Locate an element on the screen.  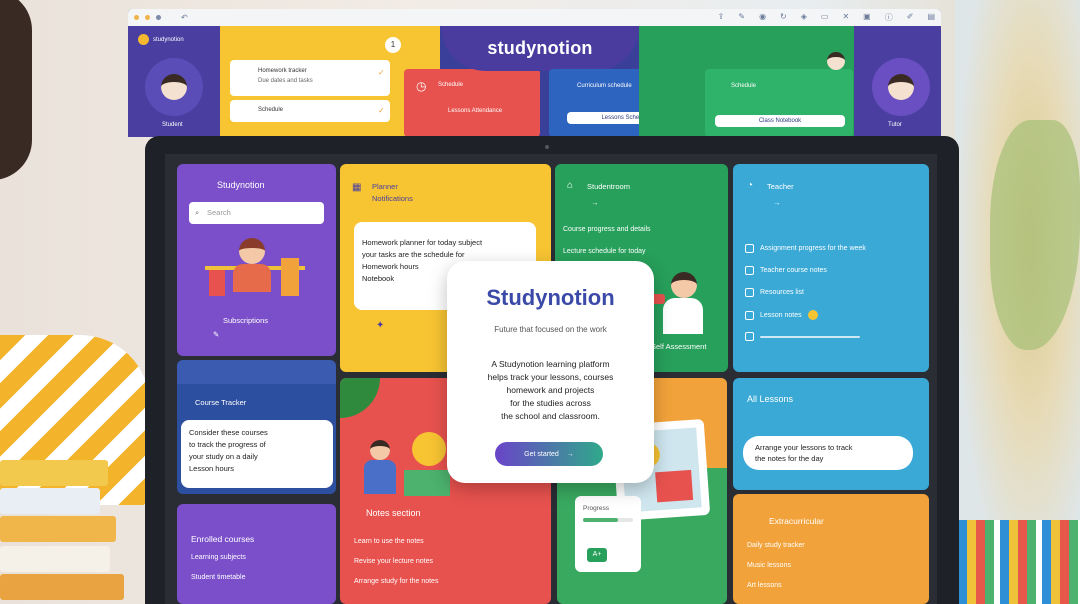
tile-title: Teacher is located at coordinates (780, 186).